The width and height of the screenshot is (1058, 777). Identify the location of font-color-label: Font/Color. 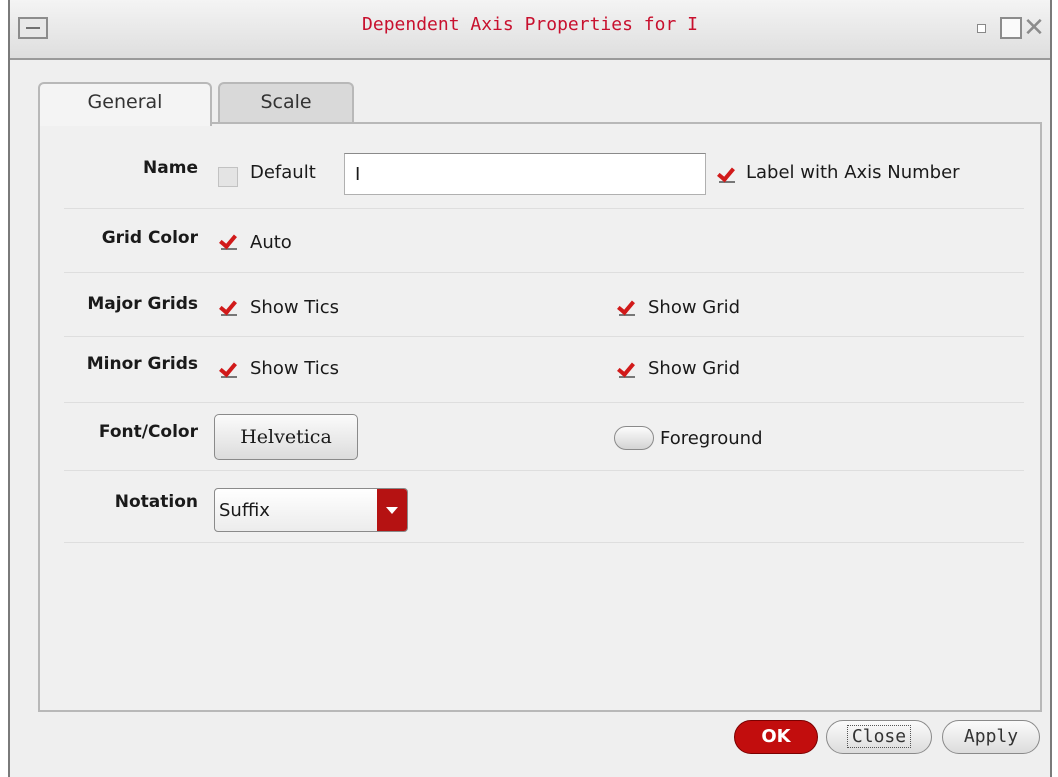
(148, 432).